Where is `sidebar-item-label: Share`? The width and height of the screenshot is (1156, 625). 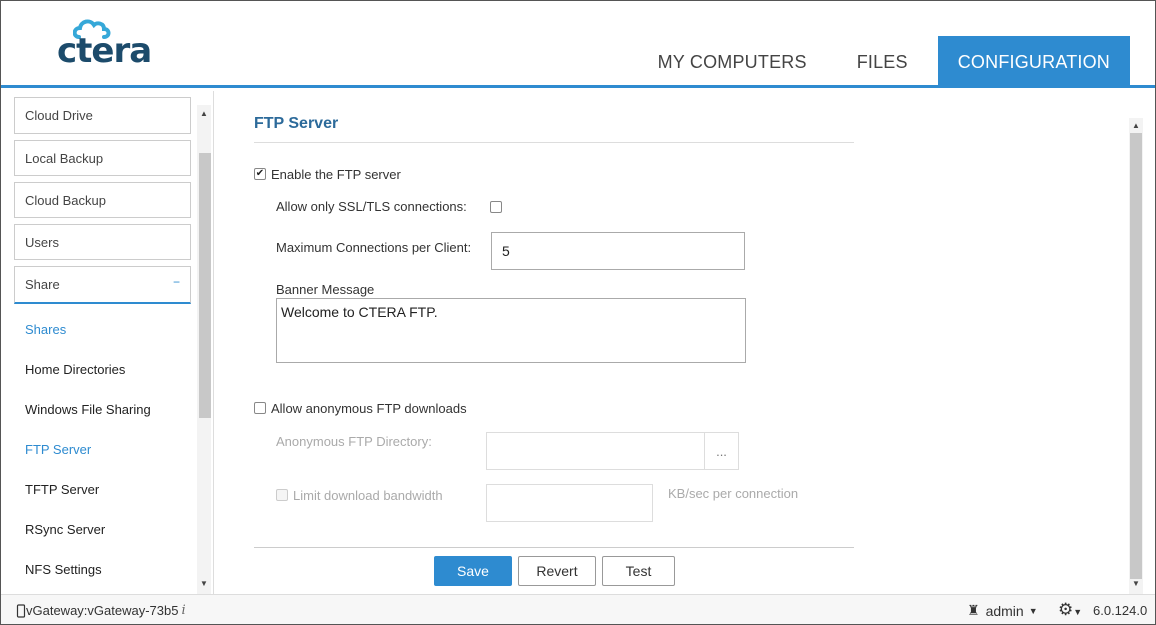 sidebar-item-label: Share is located at coordinates (42, 284).